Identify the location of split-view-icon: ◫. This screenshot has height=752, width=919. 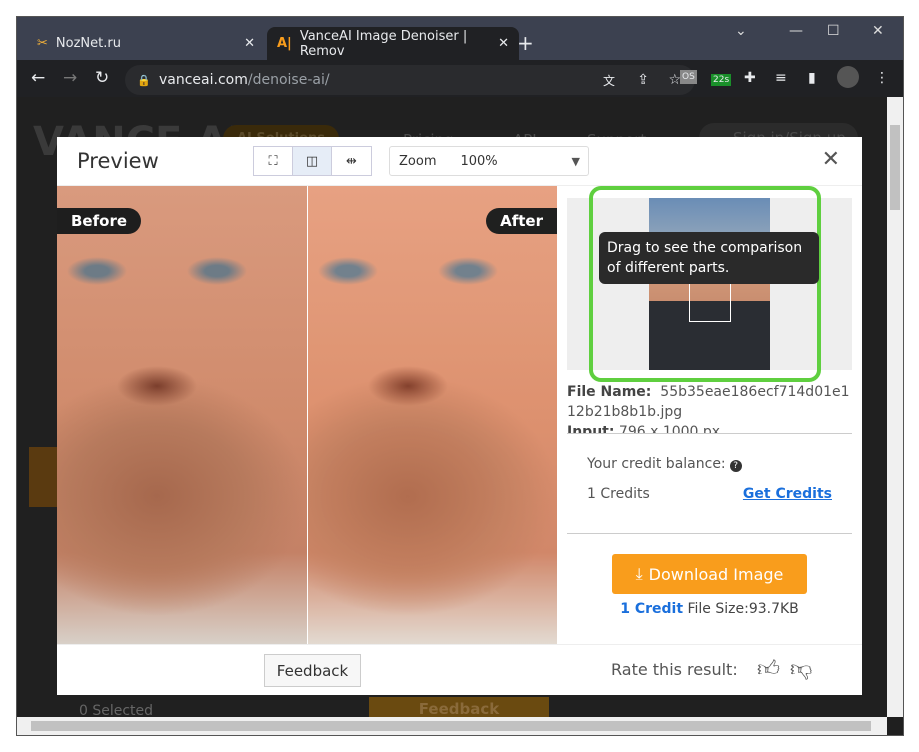
(312, 161).